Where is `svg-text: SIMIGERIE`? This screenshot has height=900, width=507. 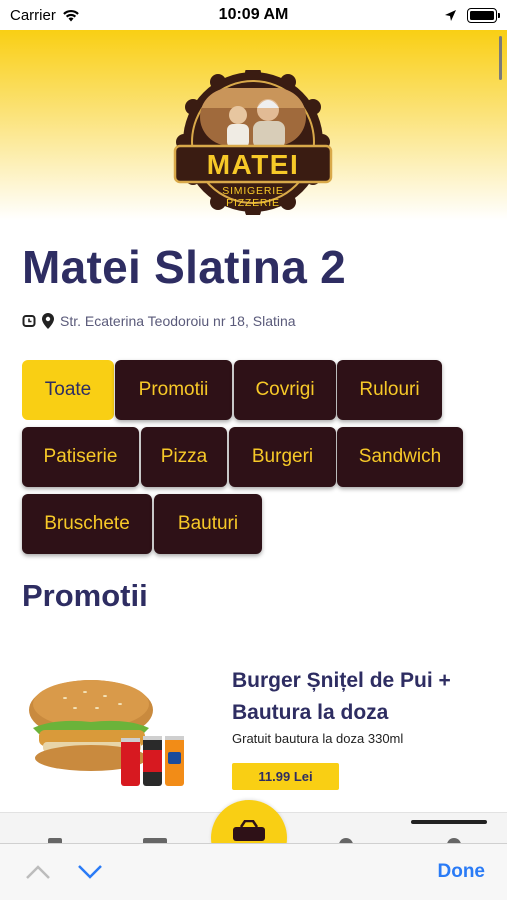
svg-text: SIMIGERIE is located at coordinates (252, 191).